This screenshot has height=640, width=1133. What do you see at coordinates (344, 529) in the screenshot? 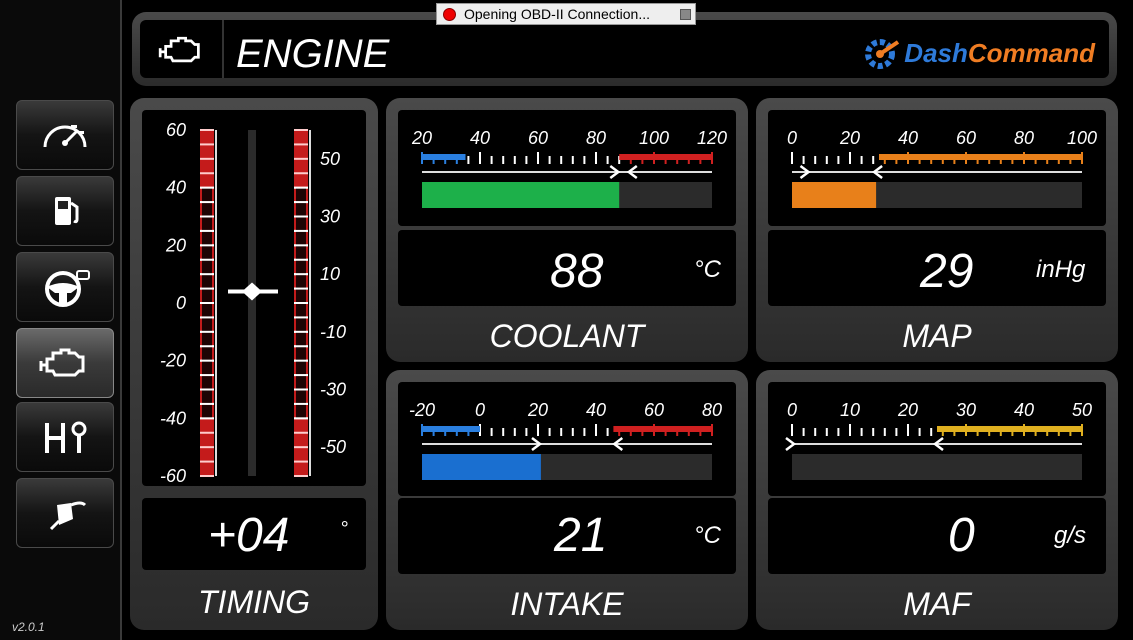
I see `timing-unit: °` at bounding box center [344, 529].